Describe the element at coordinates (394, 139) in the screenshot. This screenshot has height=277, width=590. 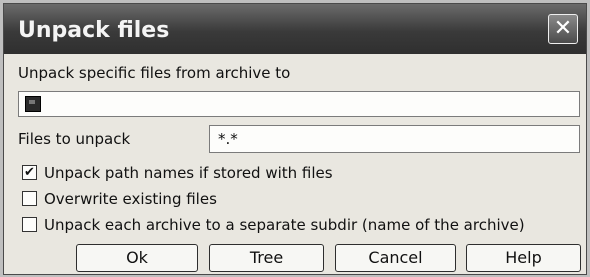
I see `files-to-unpack-input: *.*` at that location.